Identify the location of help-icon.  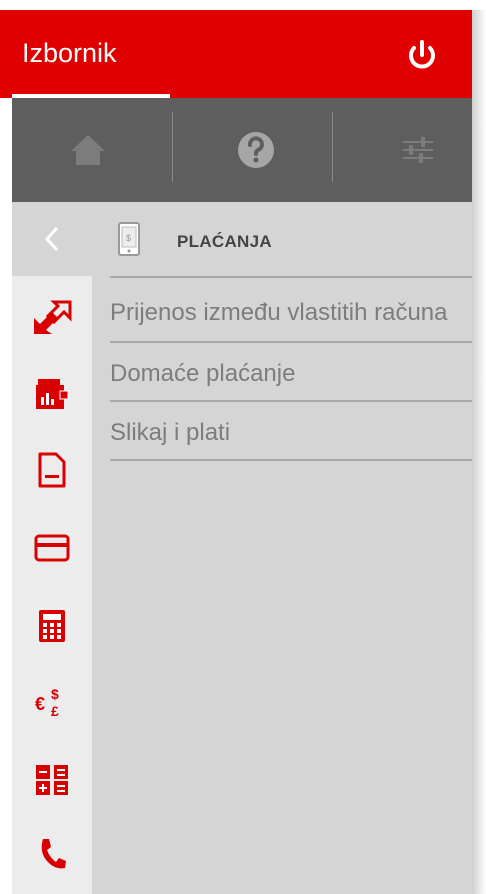
(256, 150).